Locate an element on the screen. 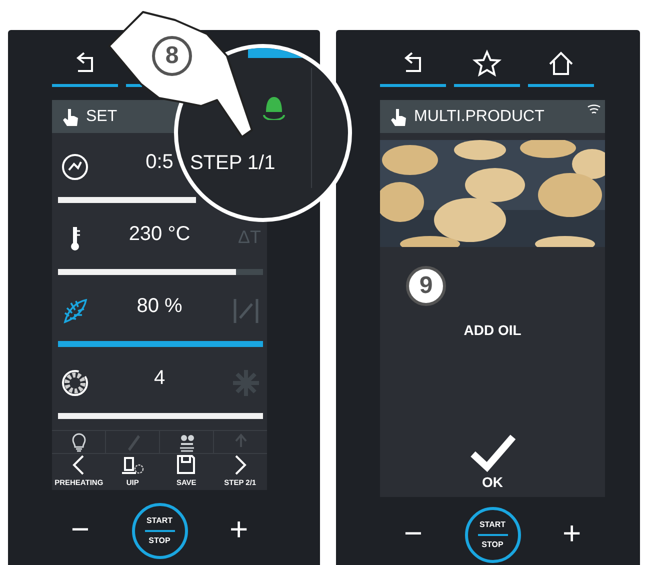  screen-title: MULTI.PRODUCT is located at coordinates (479, 116).